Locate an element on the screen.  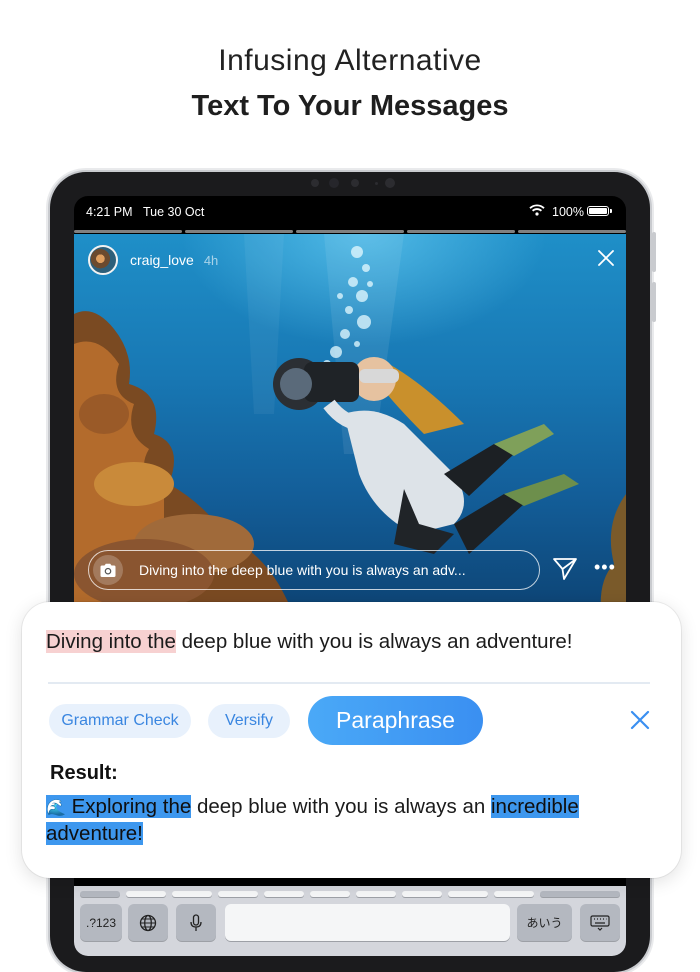
story-age: 4h is located at coordinates (211, 260).